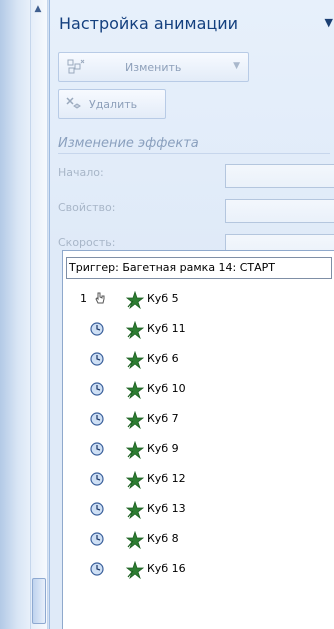 The image size is (334, 629). What do you see at coordinates (163, 448) in the screenshot?
I see `effect-target-name: Куб 9` at bounding box center [163, 448].